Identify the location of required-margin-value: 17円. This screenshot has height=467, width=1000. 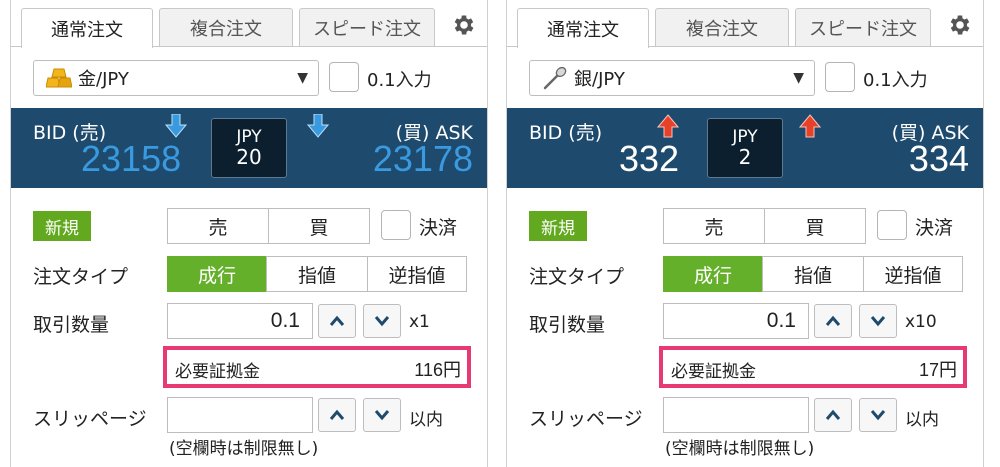
(937, 370).